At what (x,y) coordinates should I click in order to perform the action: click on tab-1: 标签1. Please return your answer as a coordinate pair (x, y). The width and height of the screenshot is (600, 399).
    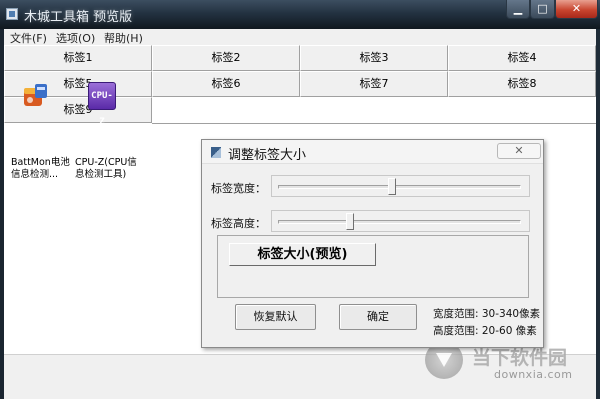
    Looking at the image, I should click on (78, 58).